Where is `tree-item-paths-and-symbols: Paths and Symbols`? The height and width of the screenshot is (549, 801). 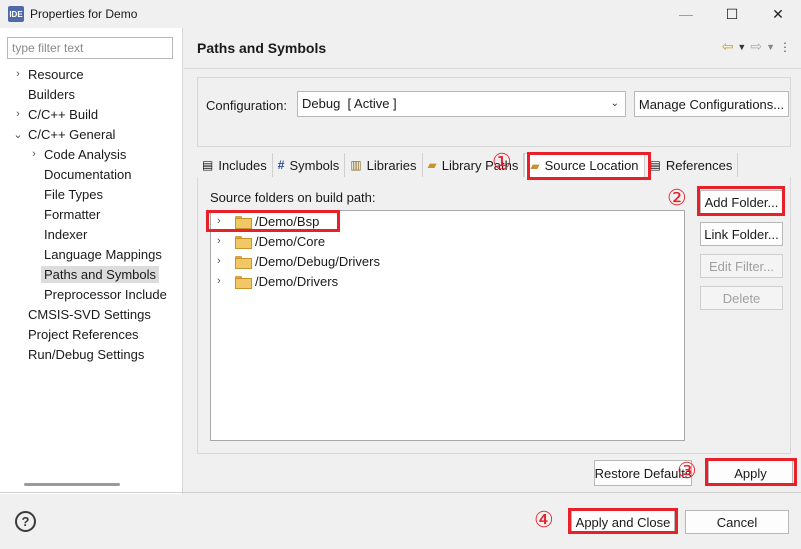 tree-item-paths-and-symbols: Paths and Symbols is located at coordinates (91, 274).